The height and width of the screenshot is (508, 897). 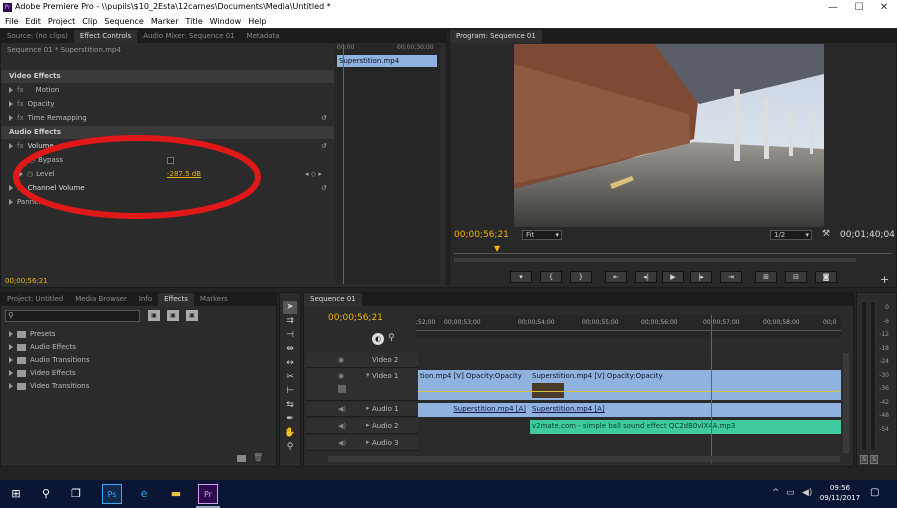 What do you see at coordinates (646, 277) in the screenshot?
I see `step-back-button: ◂|` at bounding box center [646, 277].